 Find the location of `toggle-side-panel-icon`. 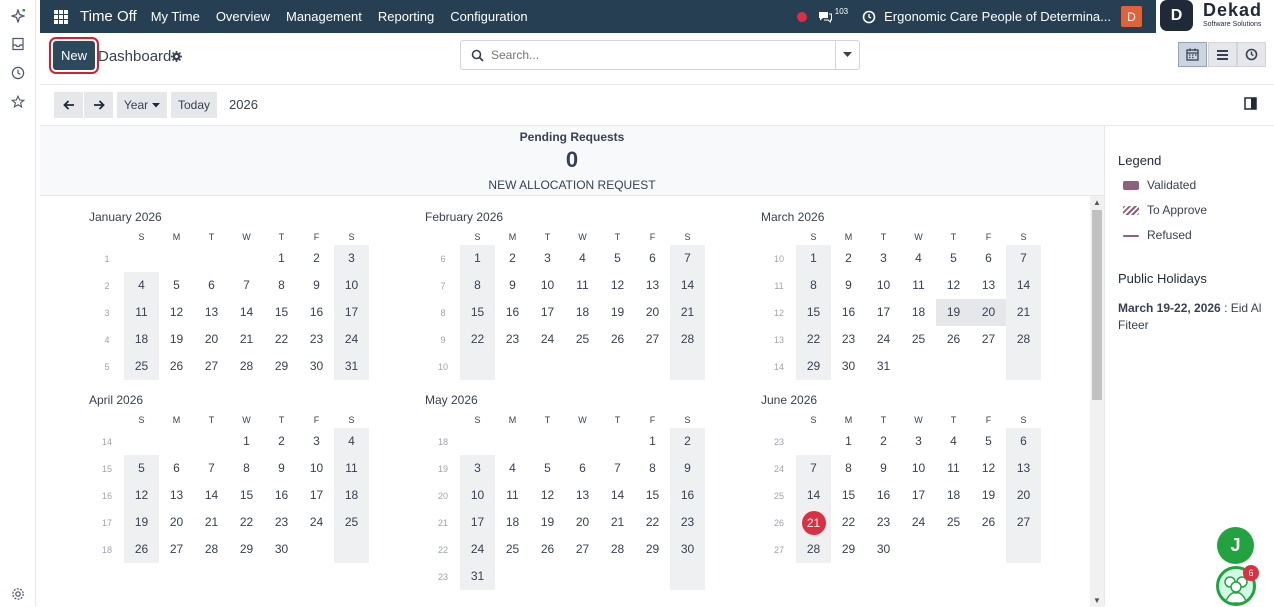

toggle-side-panel-icon is located at coordinates (1250, 103).